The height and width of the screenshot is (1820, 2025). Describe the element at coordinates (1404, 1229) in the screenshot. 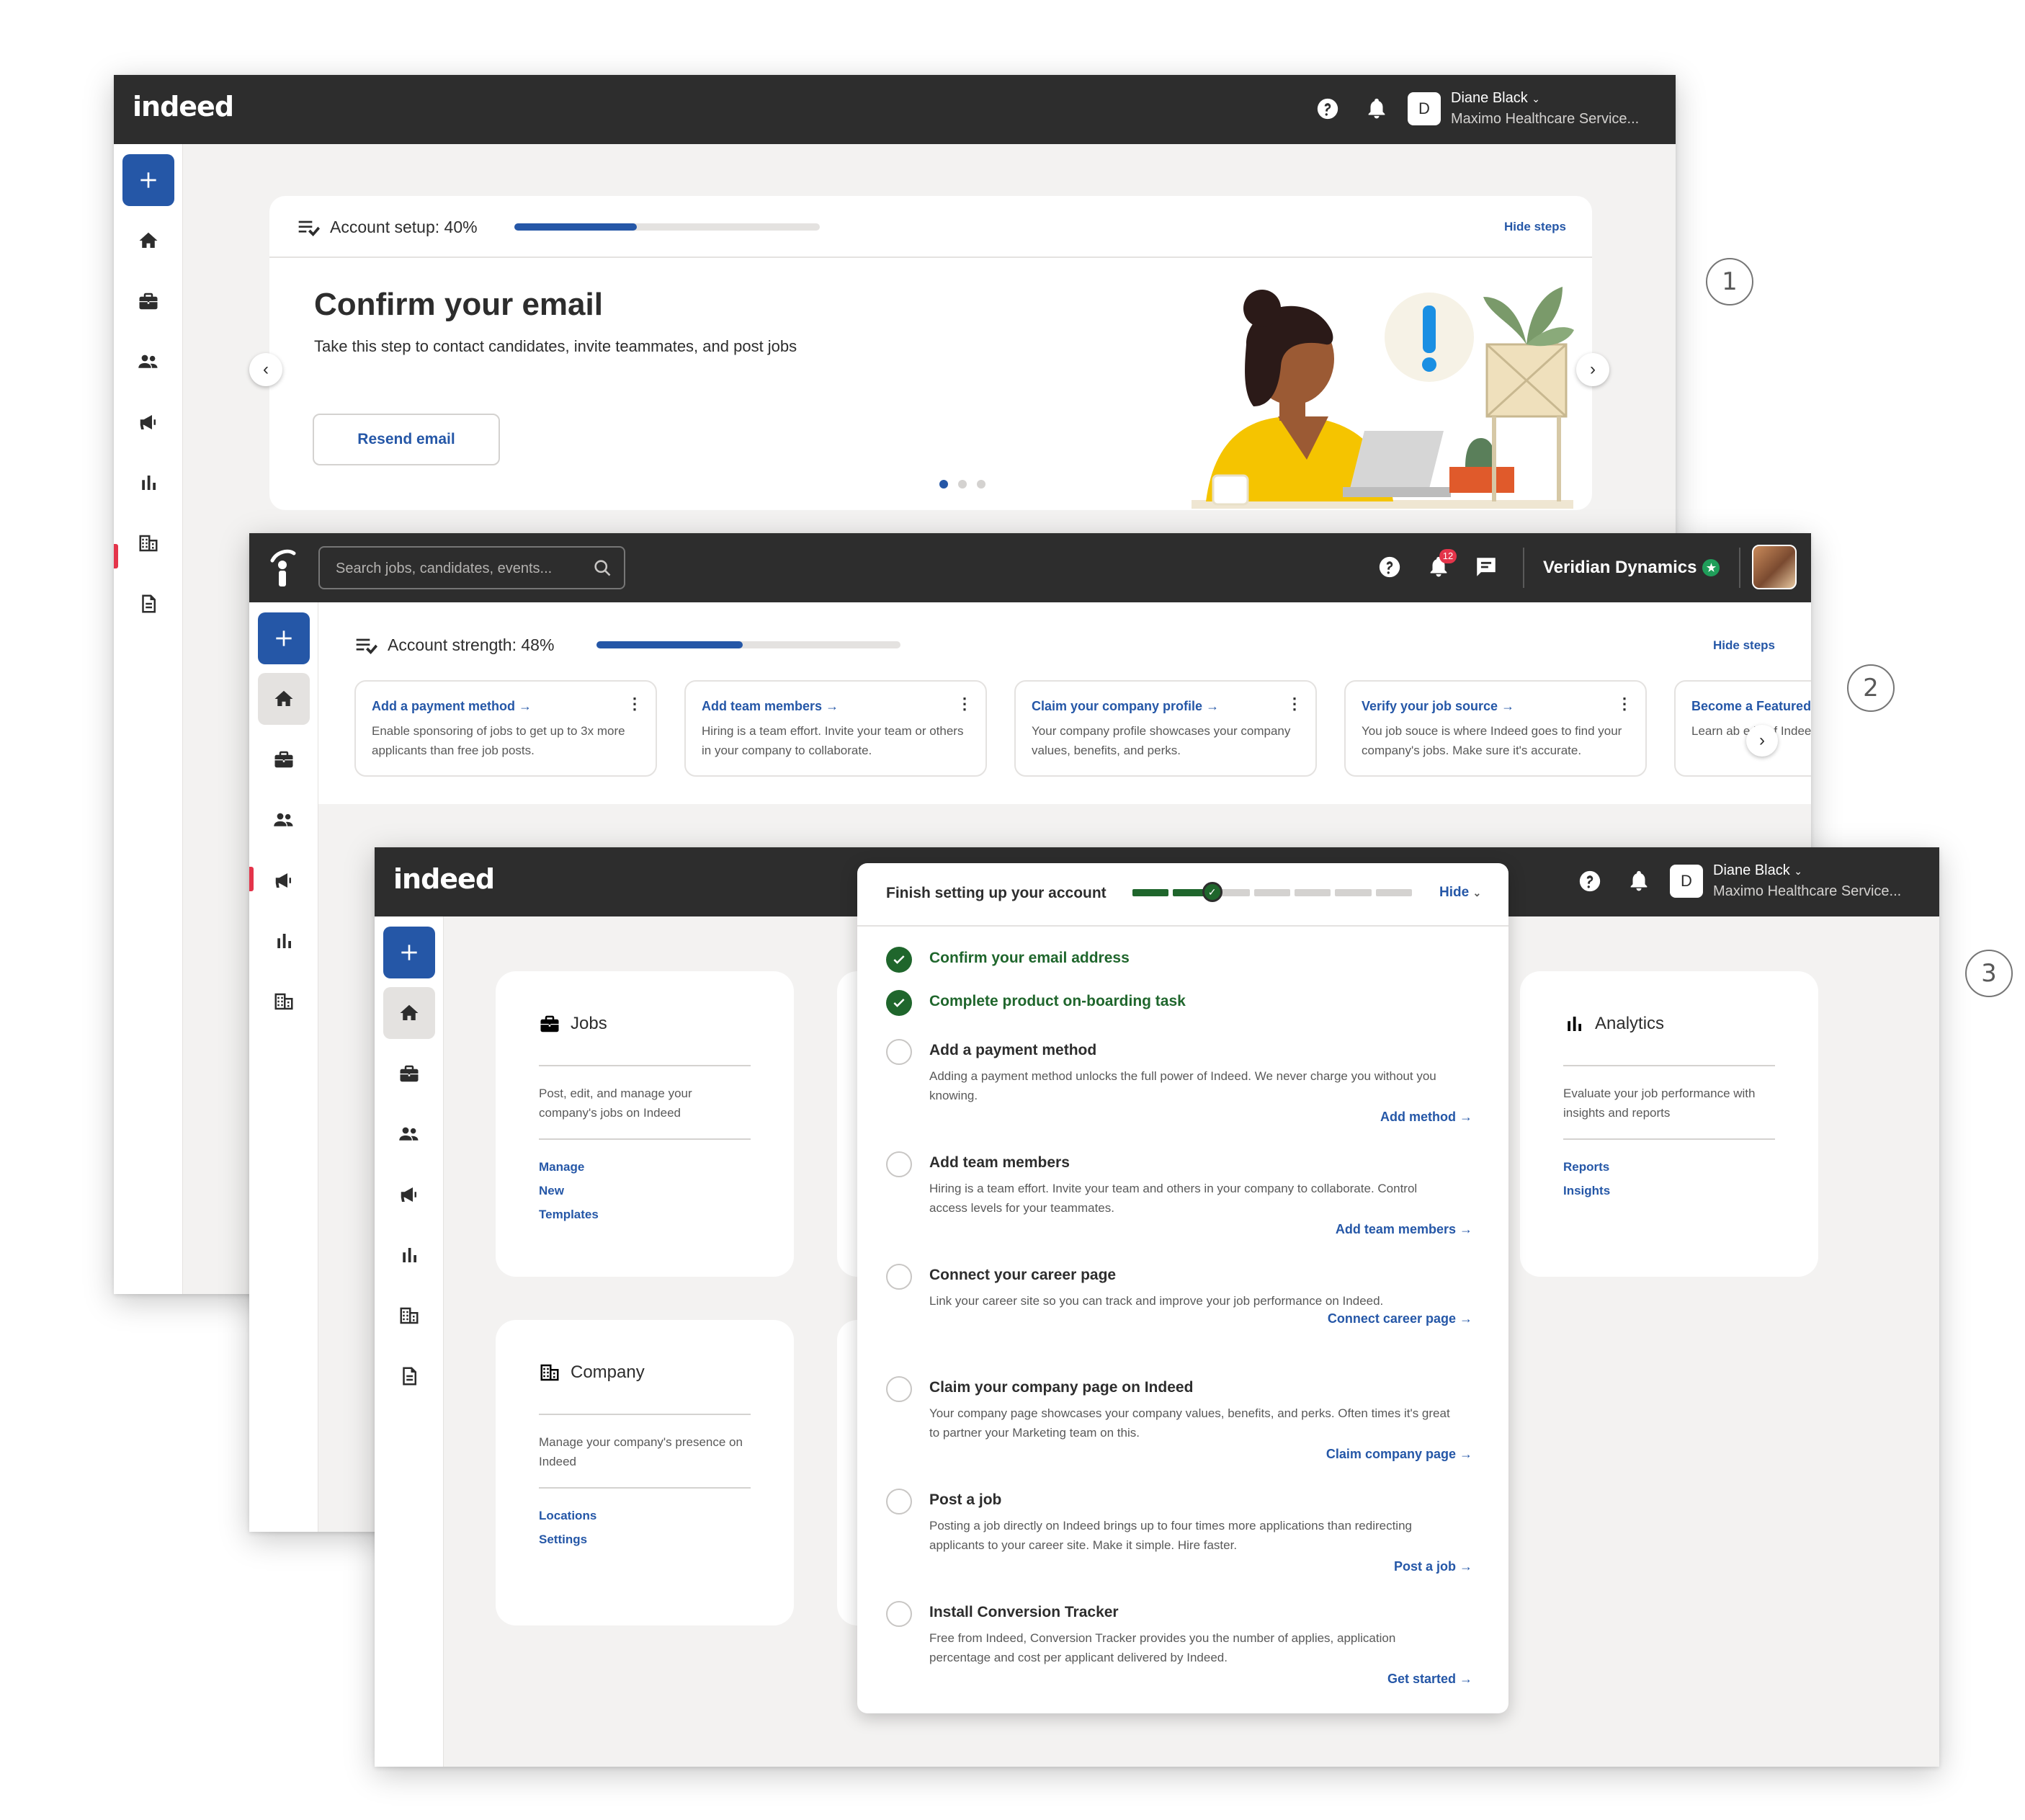

I see `checklist-item-action: Add team members →` at that location.